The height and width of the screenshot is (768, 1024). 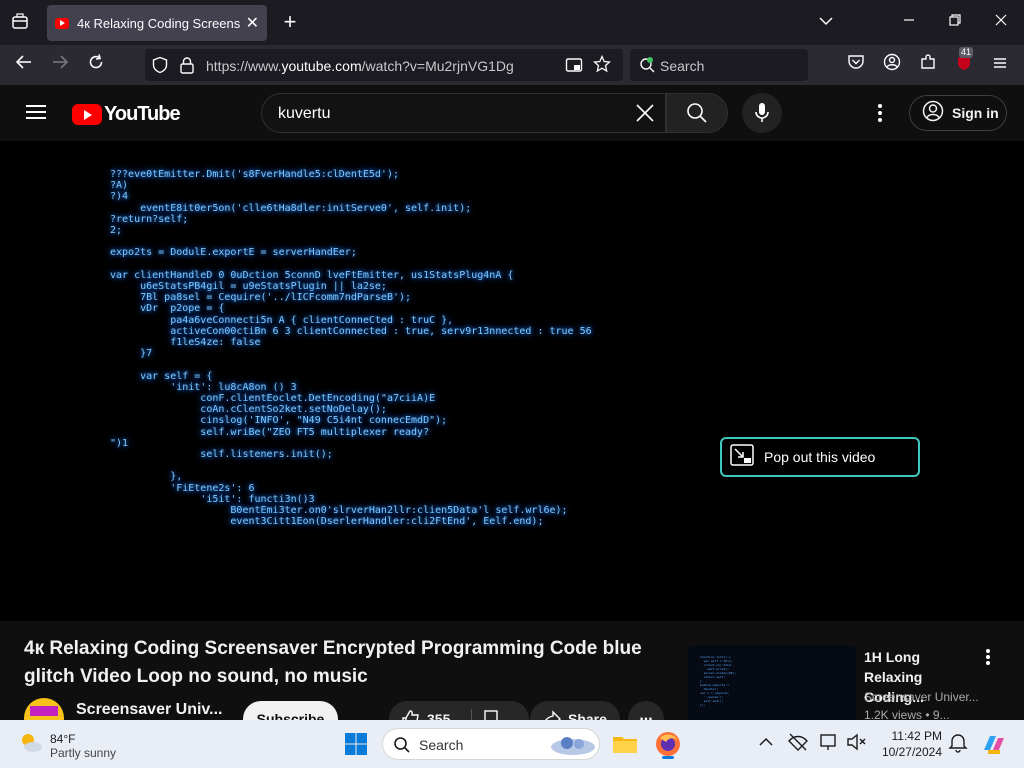 I want to click on code-line: ")1, so click(x=119, y=443).